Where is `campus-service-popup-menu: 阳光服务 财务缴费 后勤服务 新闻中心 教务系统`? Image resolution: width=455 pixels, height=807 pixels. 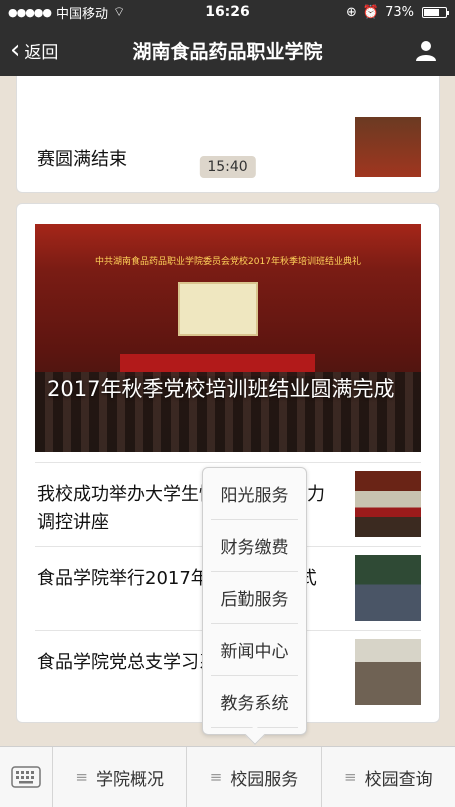
campus-service-popup-menu: 阳光服务 财务缴费 后勤服务 新闻中心 教务系统 is located at coordinates (254, 606).